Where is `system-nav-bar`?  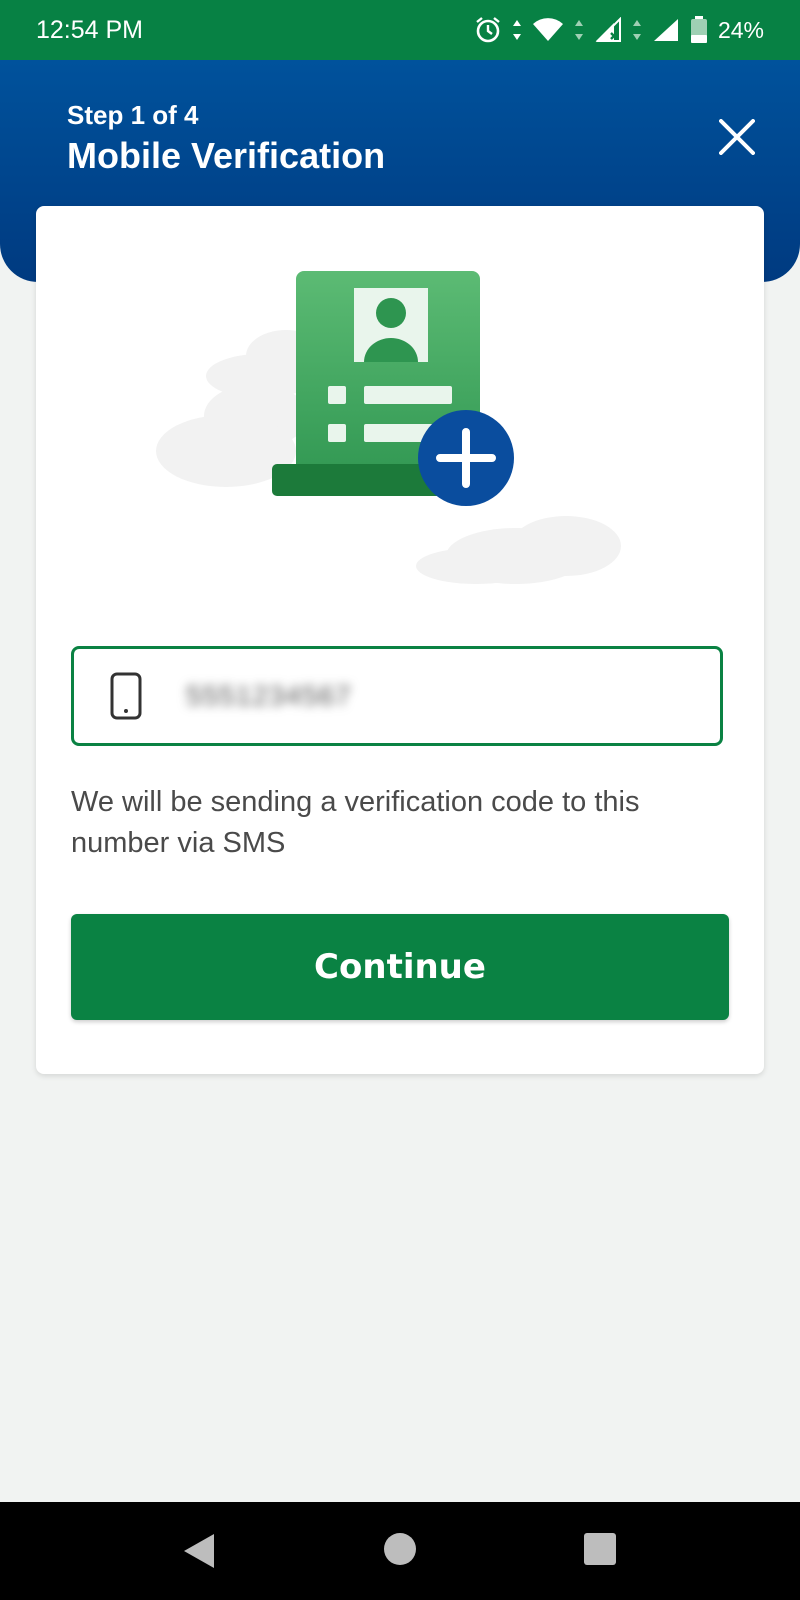 system-nav-bar is located at coordinates (400, 1551).